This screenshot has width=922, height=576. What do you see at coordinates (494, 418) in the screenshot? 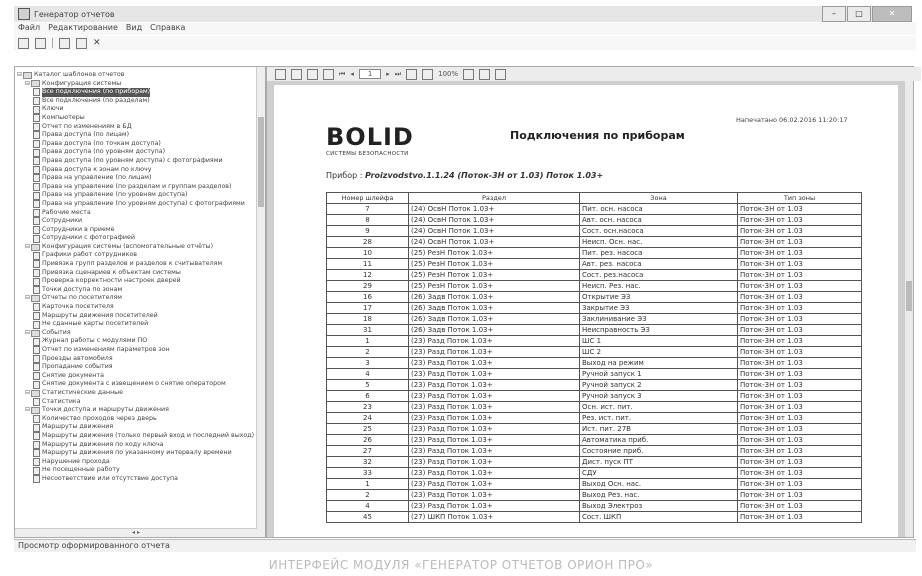
I see `table-cell: (23) Разд Поток 1.03+` at bounding box center [494, 418].